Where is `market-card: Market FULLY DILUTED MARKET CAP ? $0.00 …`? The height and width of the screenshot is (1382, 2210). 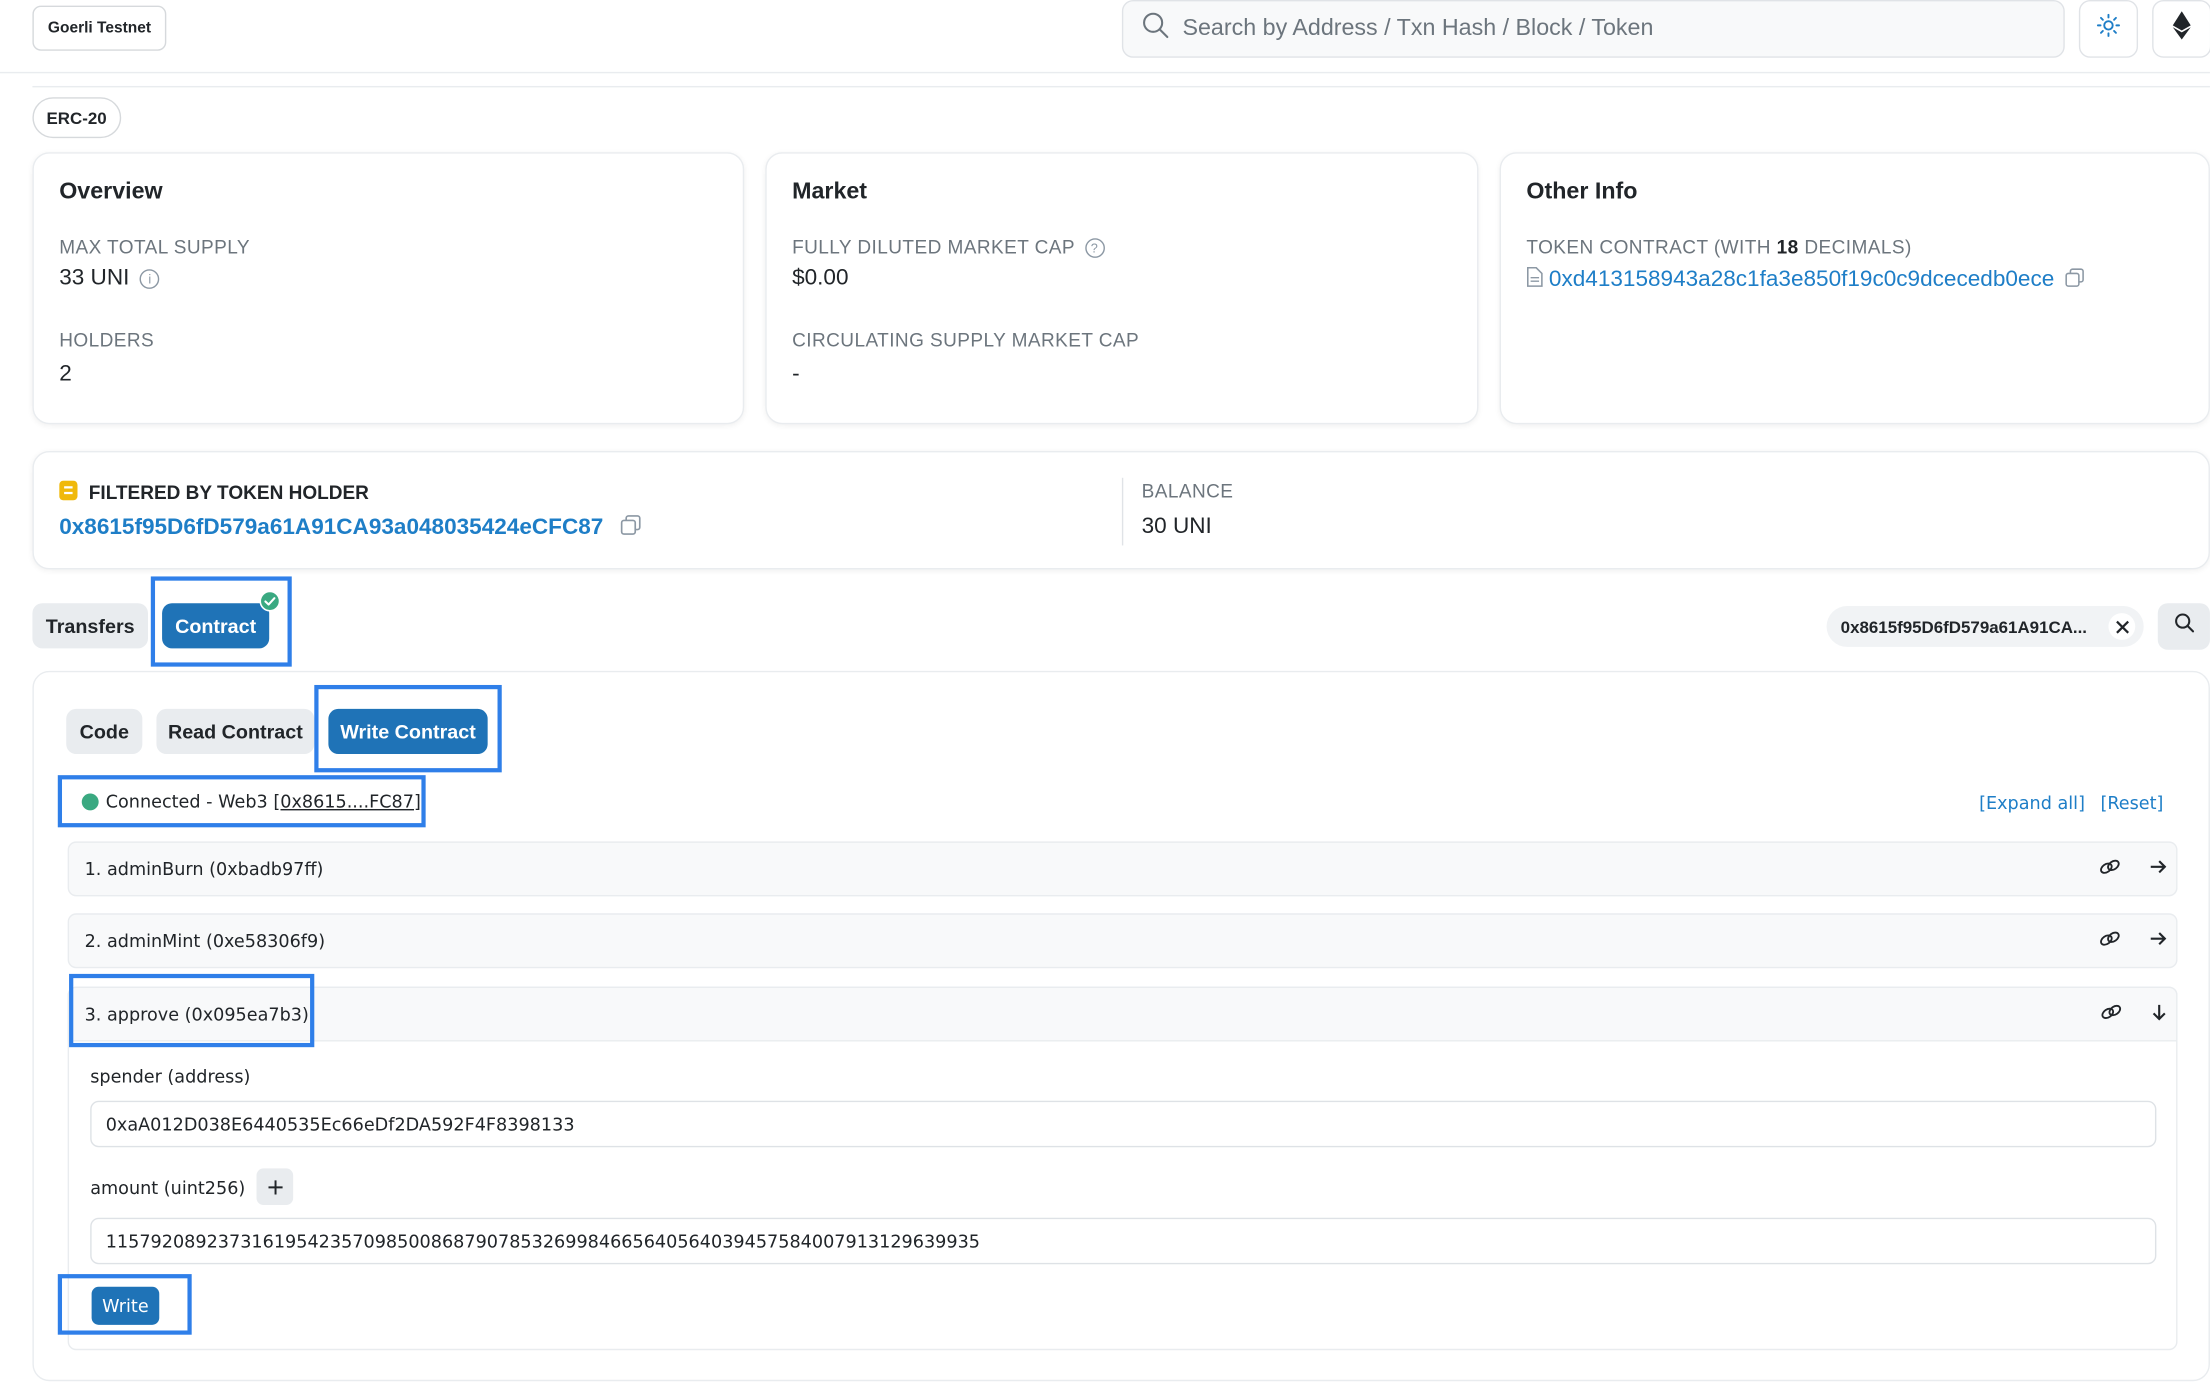 market-card: Market FULLY DILUTED MARKET CAP ? $0.00 … is located at coordinates (1122, 288).